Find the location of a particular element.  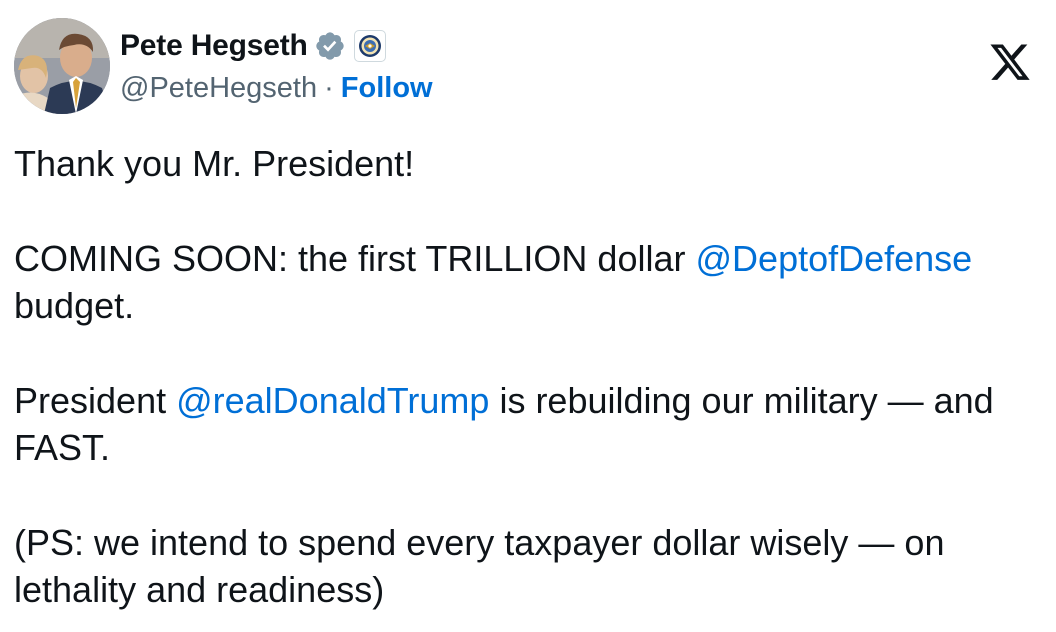

author-handle: @PeteHegseth is located at coordinates (218, 88).